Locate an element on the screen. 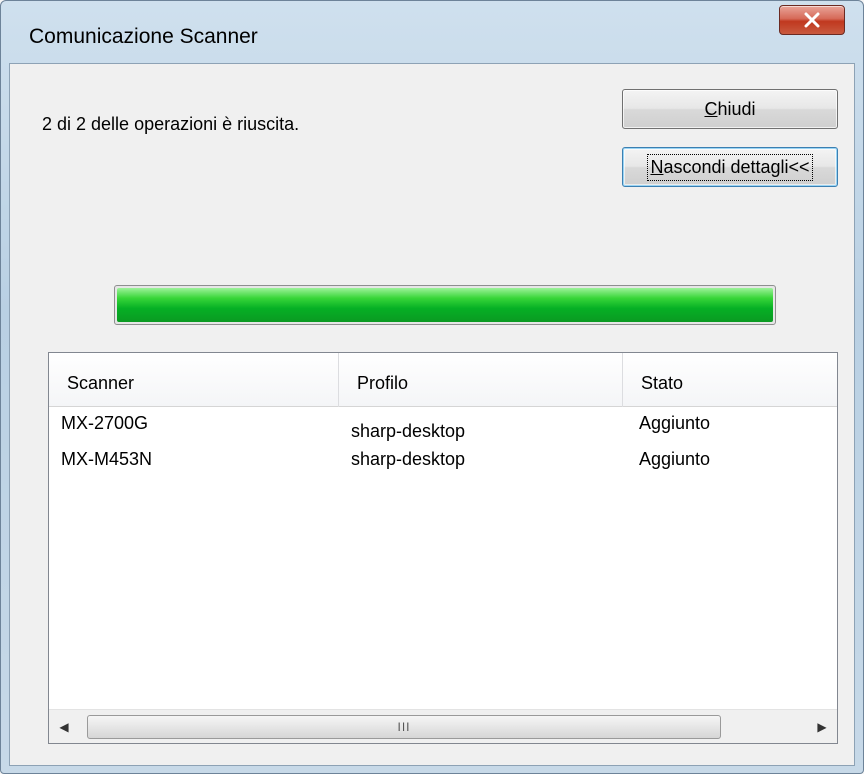  cell-scanner: MX-2700G is located at coordinates (105, 423).